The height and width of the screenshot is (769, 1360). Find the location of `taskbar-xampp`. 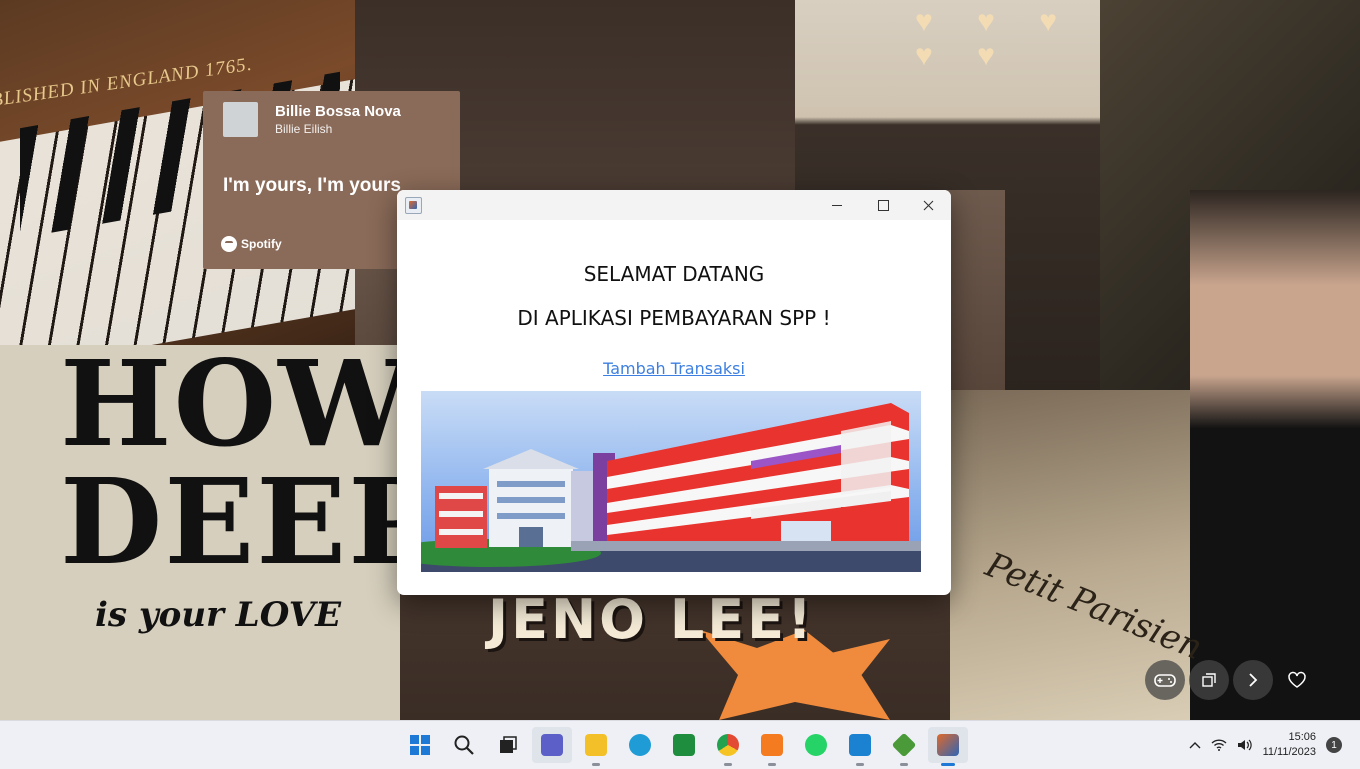

taskbar-xampp is located at coordinates (772, 746).